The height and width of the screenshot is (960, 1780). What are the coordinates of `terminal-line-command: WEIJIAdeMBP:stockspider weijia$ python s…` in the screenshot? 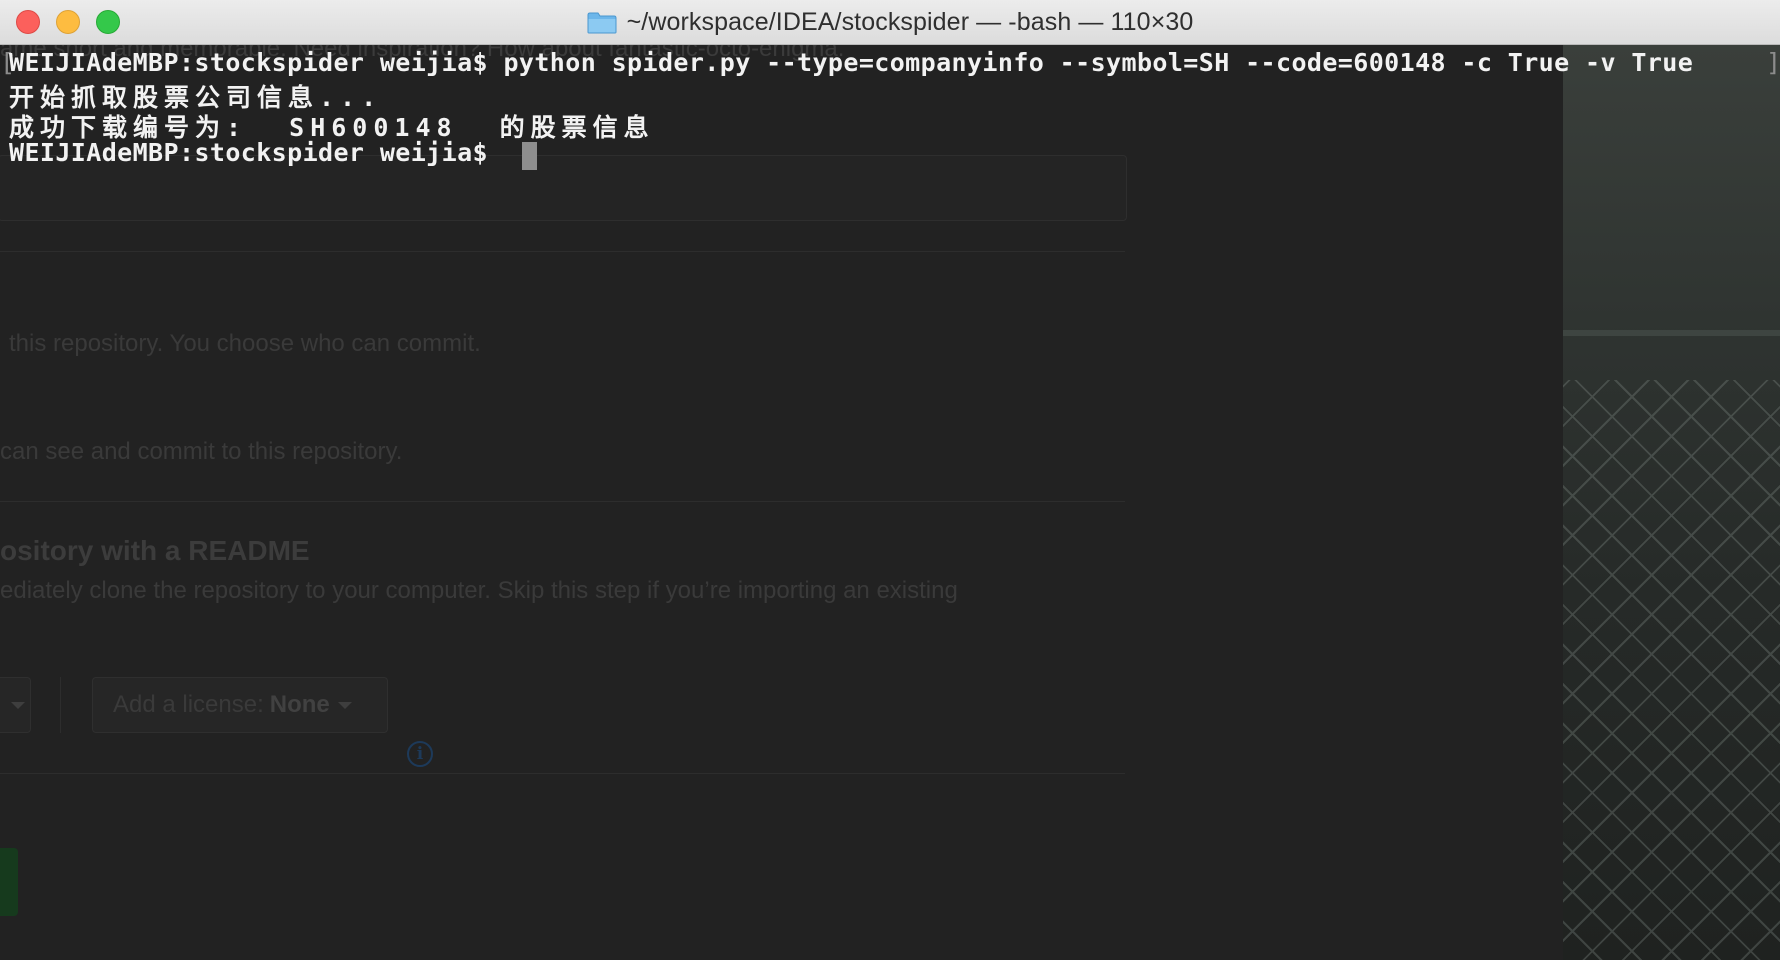 It's located at (851, 62).